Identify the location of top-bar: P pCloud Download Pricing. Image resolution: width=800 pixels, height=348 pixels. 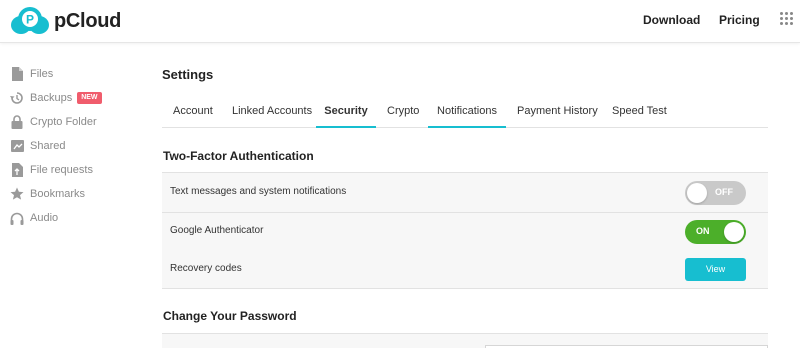
(400, 21).